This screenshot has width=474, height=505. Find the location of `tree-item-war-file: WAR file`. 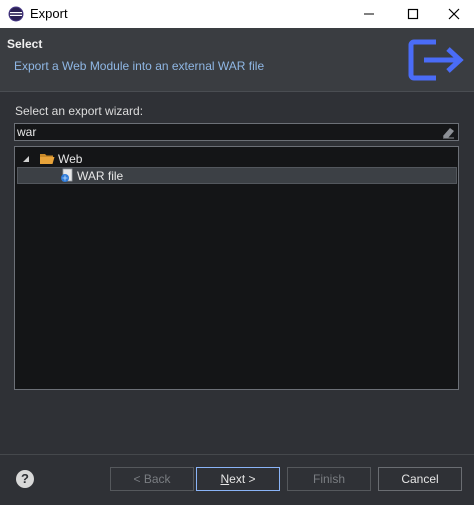

tree-item-war-file: WAR file is located at coordinates (237, 175).